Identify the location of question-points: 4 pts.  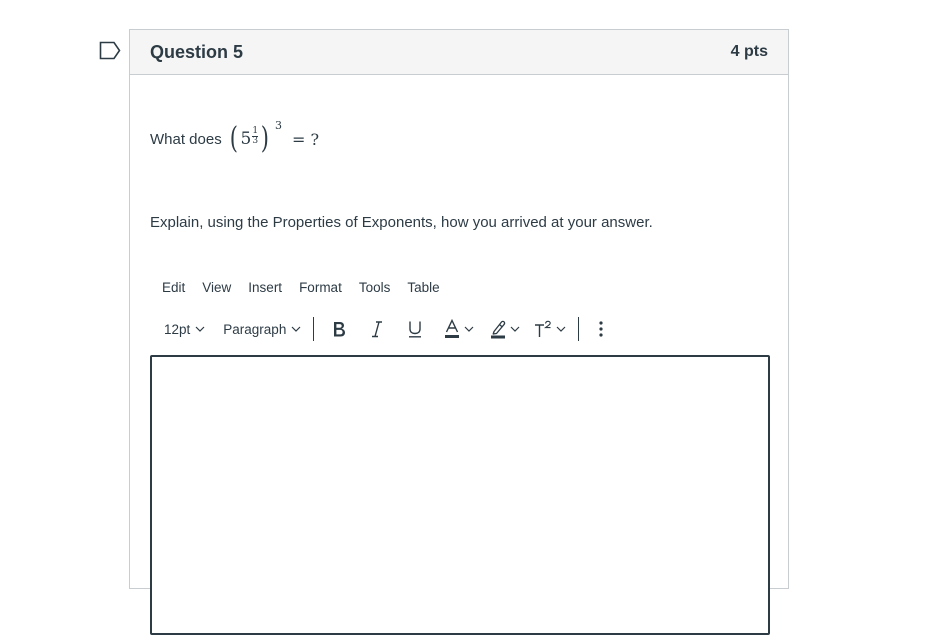
(749, 51).